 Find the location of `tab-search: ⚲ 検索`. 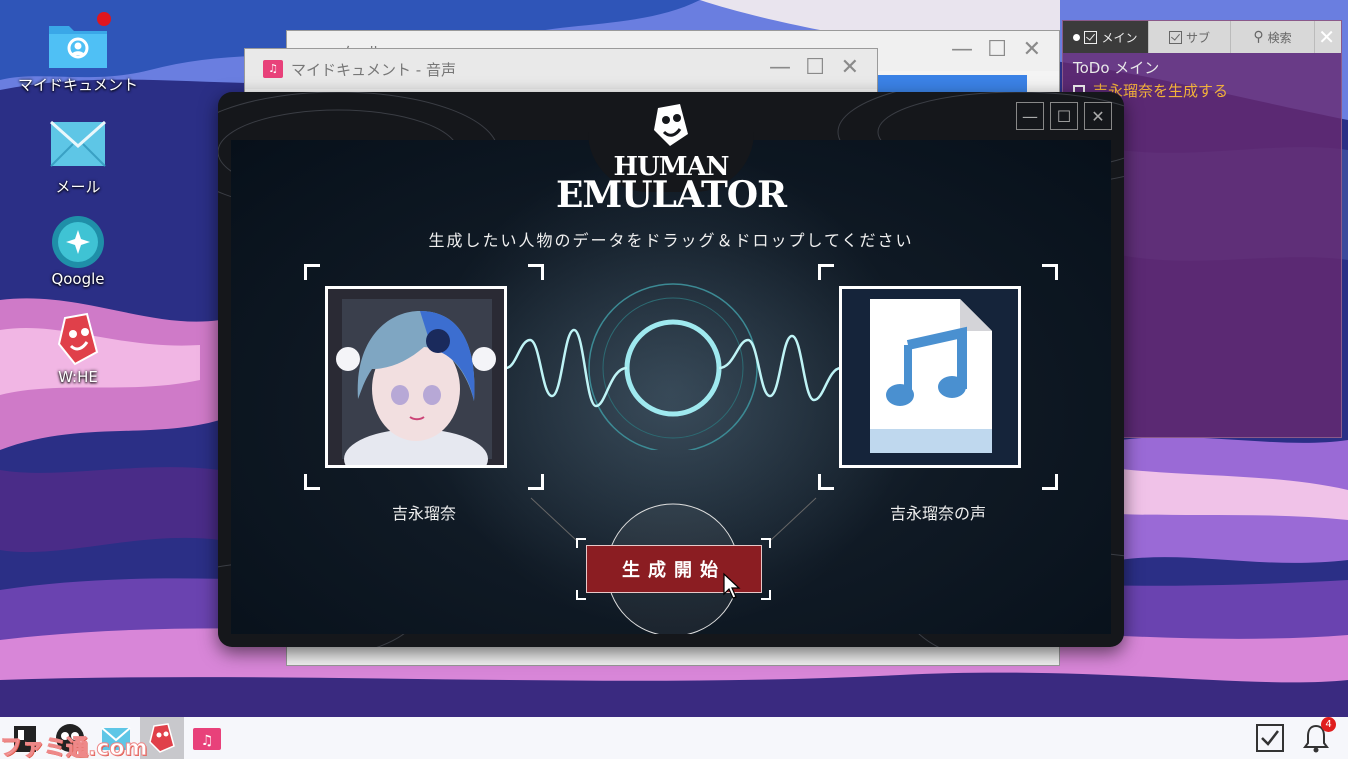

tab-search: ⚲ 検索 is located at coordinates (1273, 37).